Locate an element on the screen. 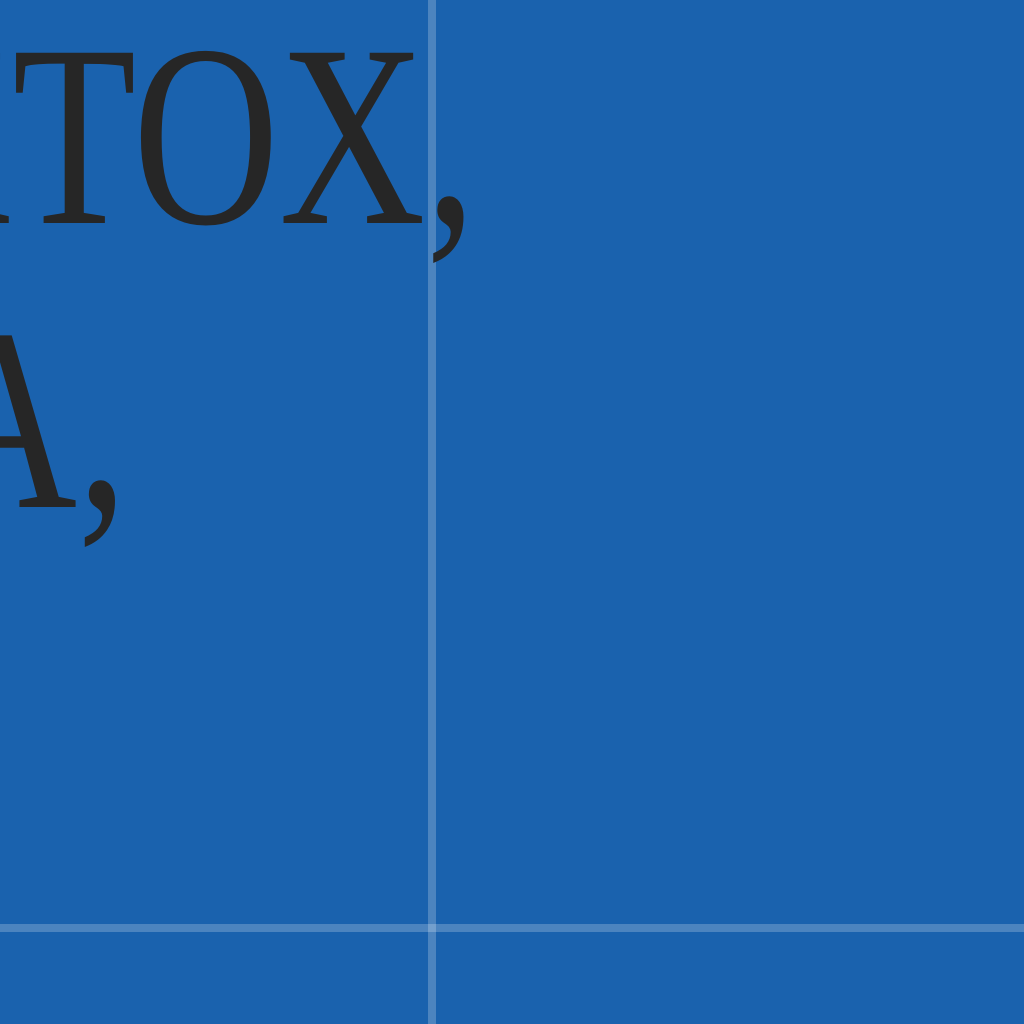 This screenshot has height=1024, width=1024. horizontal-grid-line is located at coordinates (512, 928).